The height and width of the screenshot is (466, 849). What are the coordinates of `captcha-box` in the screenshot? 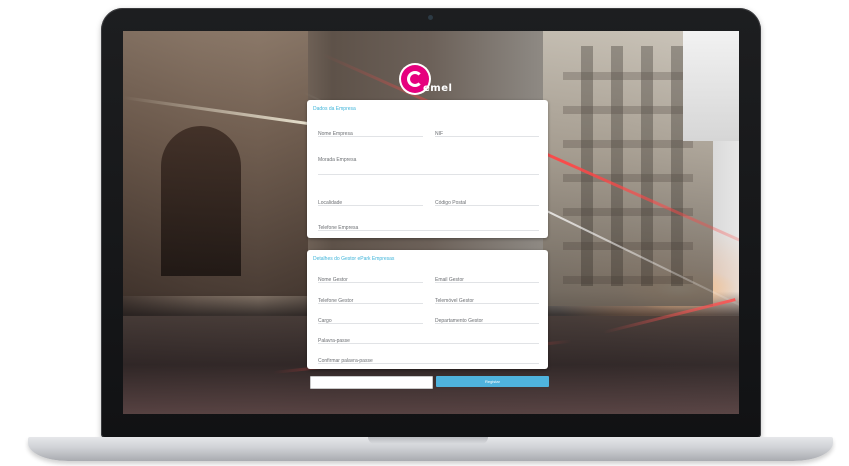 It's located at (371, 382).